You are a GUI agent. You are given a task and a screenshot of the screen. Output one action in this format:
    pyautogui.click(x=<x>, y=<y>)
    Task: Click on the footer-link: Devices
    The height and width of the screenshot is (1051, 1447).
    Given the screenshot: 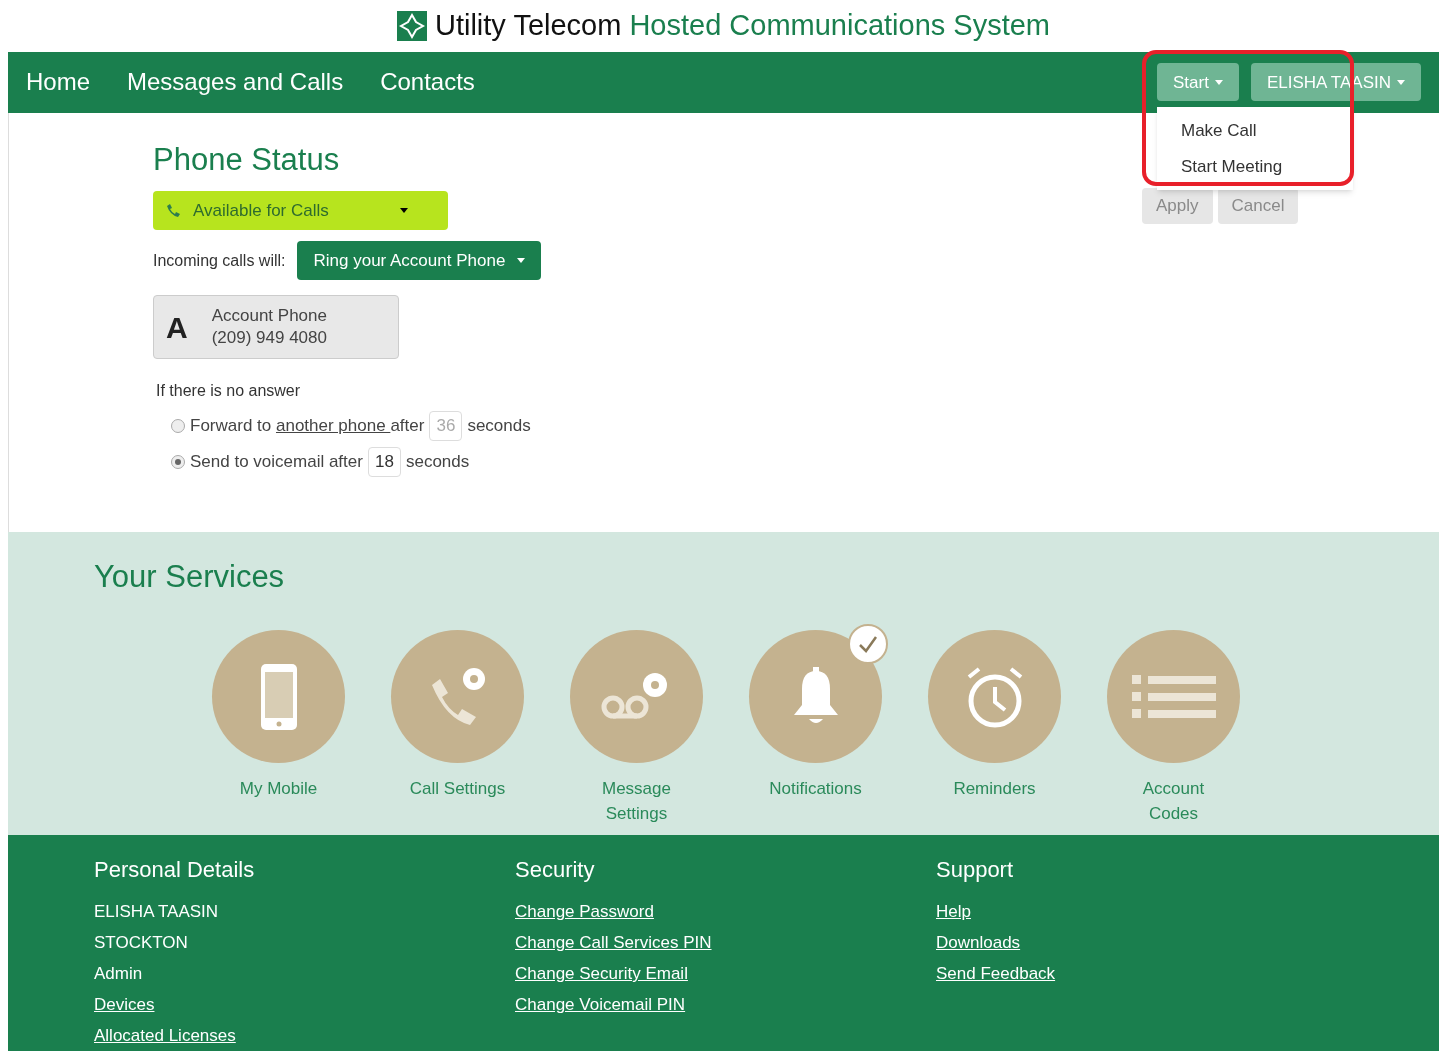 What is the action you would take?
    pyautogui.click(x=124, y=1004)
    